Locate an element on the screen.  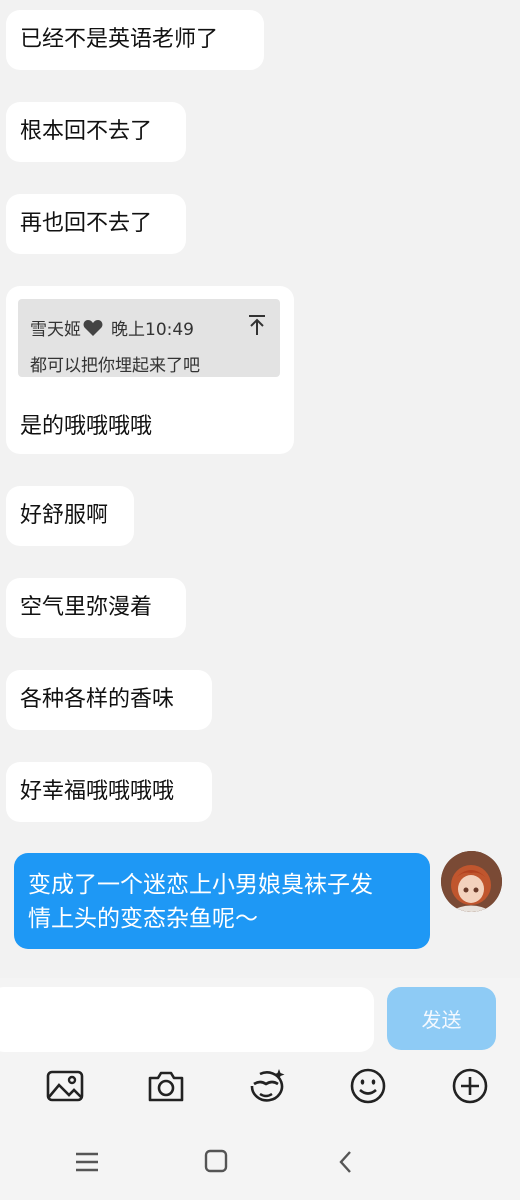
home-icon is located at coordinates (216, 1162).